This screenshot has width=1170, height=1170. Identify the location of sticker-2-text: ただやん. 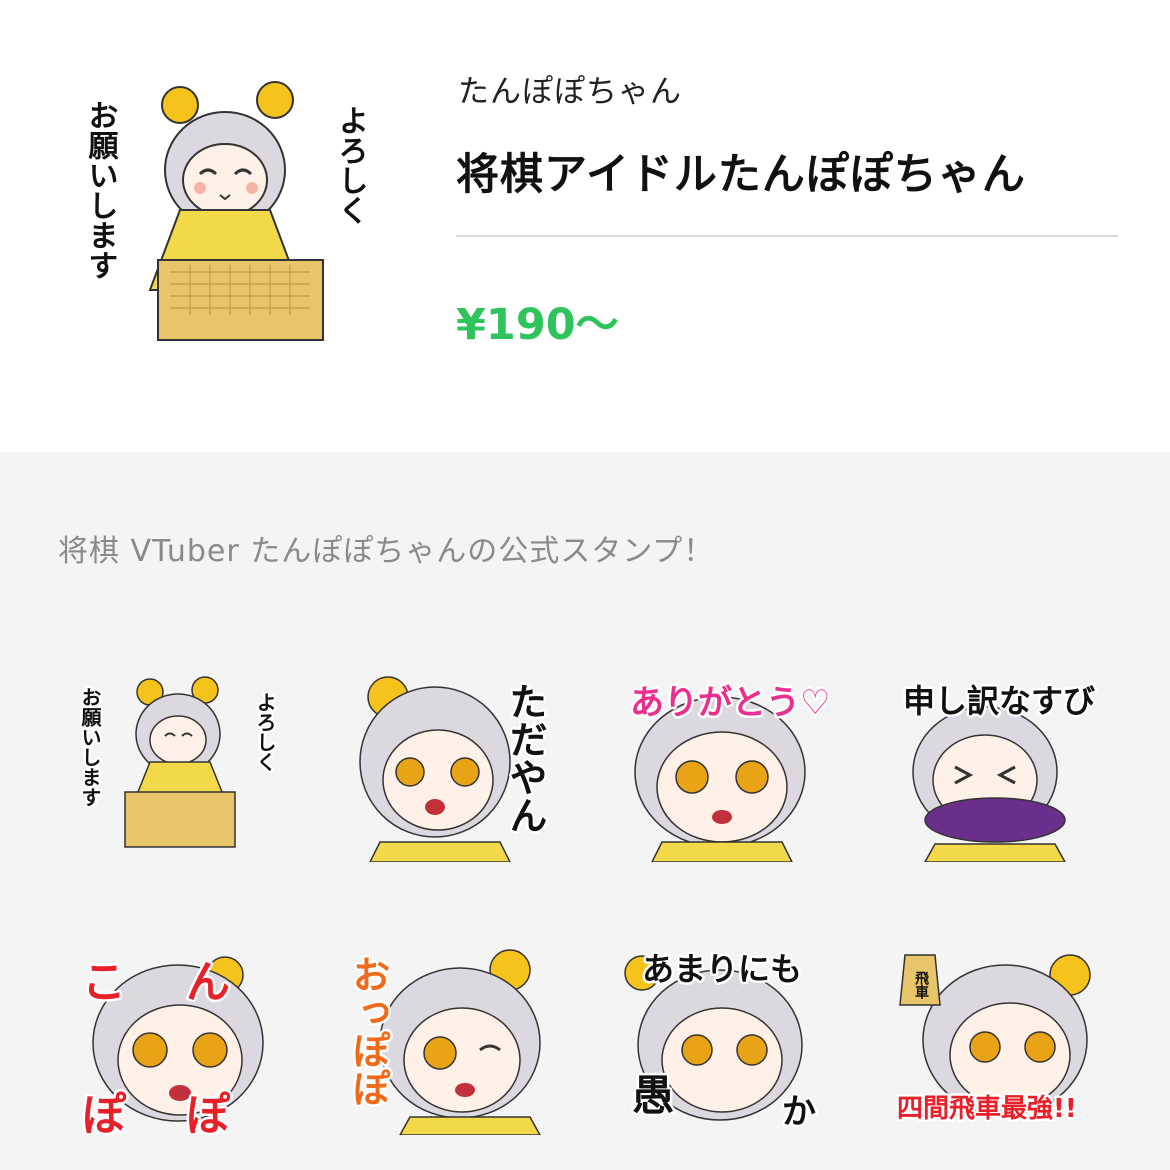
(525, 758).